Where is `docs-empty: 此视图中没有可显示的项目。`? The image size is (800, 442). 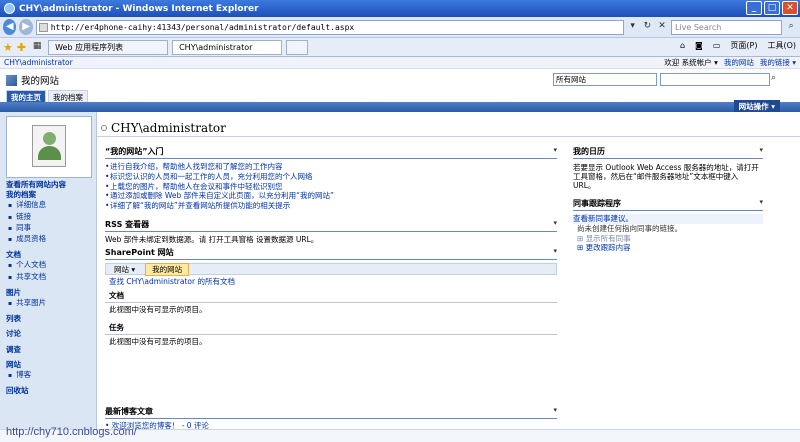 docs-empty: 此视图中没有可显示的项目。 is located at coordinates (158, 309).